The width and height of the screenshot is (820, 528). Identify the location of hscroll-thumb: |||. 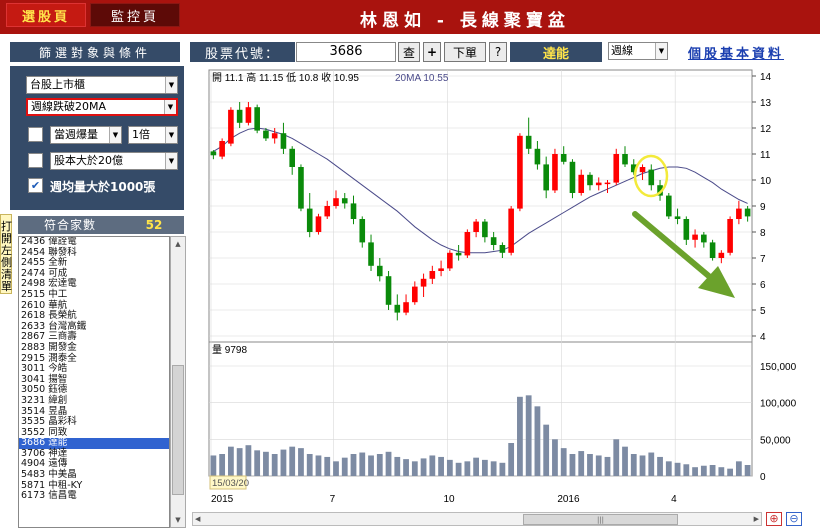
(600, 519).